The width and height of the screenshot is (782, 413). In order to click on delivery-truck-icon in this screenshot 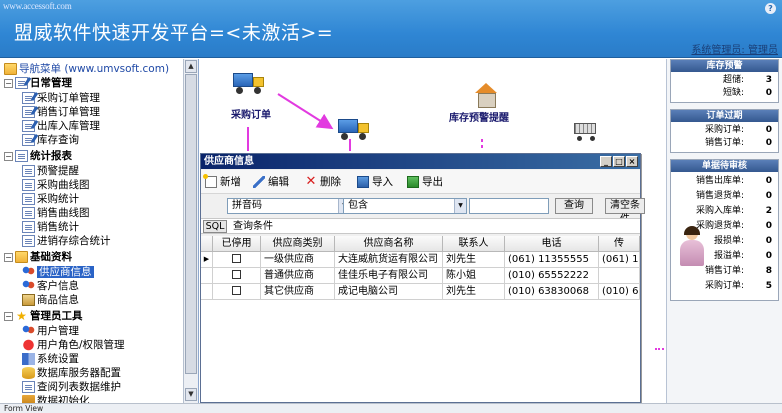, I will do `click(355, 130)`.